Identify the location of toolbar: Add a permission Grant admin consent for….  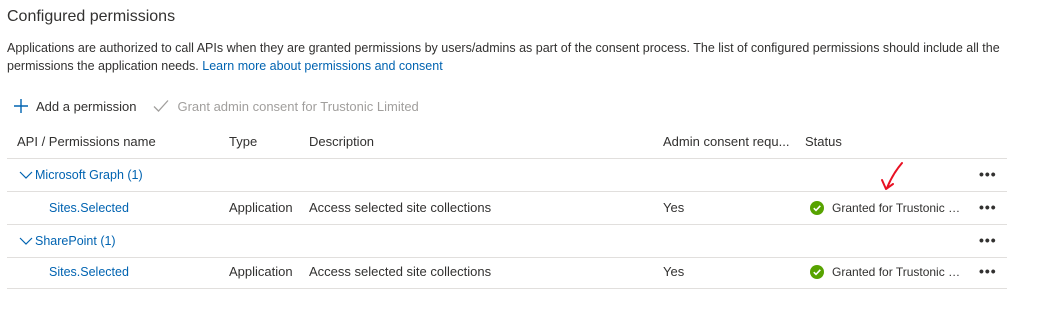
(216, 106).